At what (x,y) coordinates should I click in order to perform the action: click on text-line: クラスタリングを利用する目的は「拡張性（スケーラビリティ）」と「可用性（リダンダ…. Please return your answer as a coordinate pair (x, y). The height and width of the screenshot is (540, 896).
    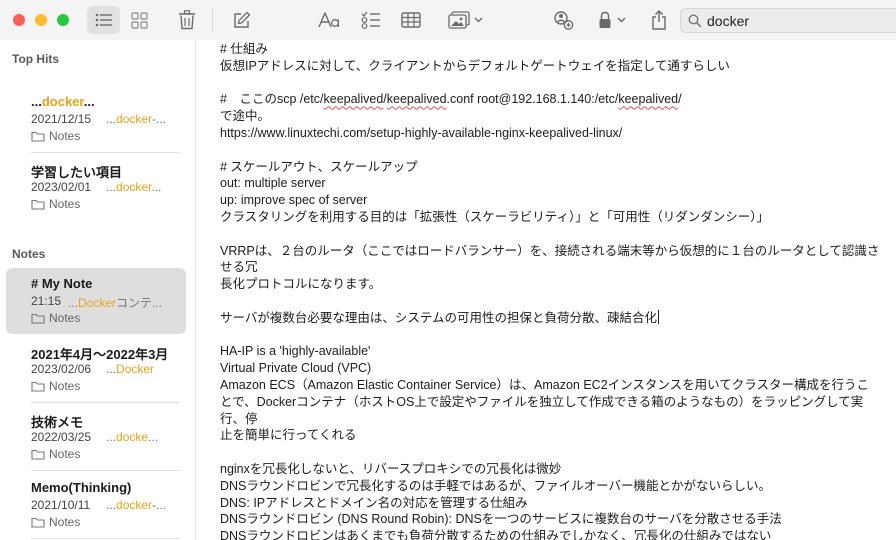
    Looking at the image, I should click on (495, 216).